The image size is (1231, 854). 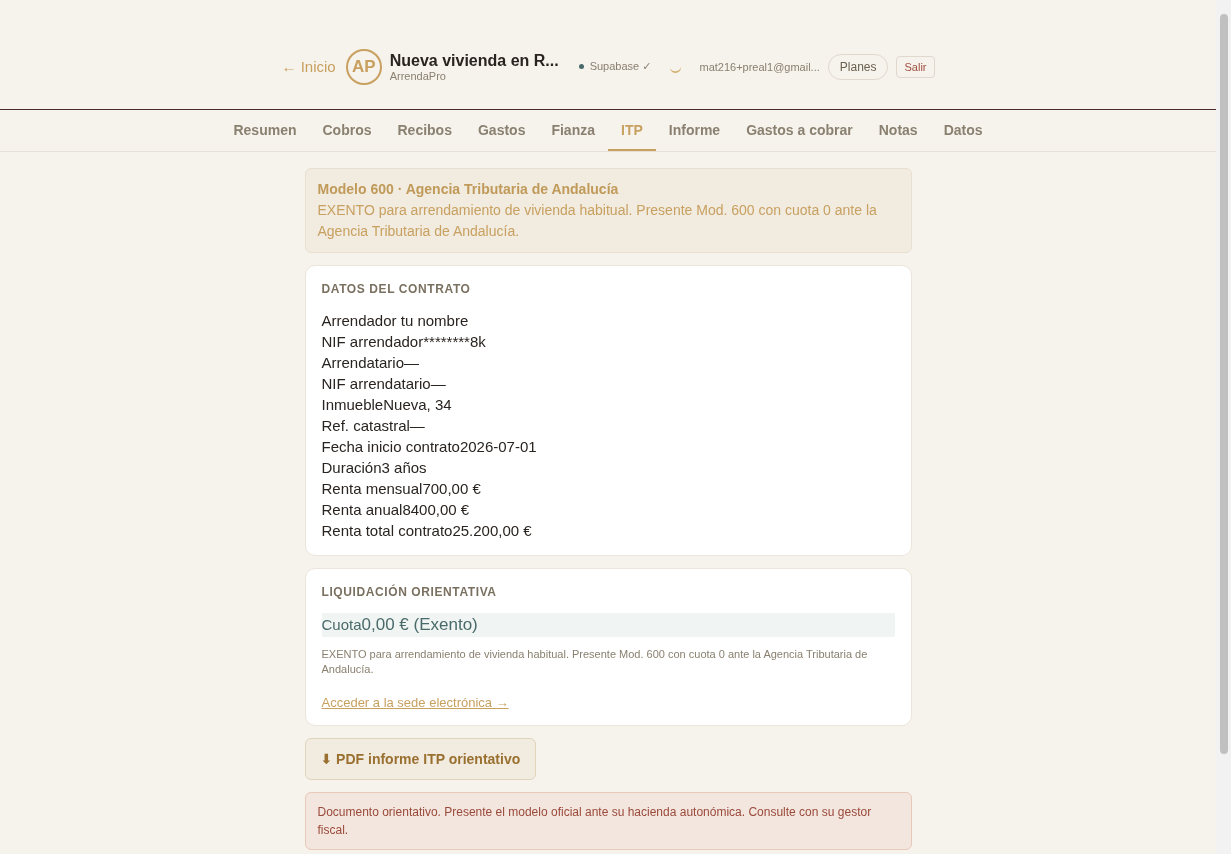 What do you see at coordinates (415, 702) in the screenshot?
I see `sede-link: Acceder a la sede electrónica →` at bounding box center [415, 702].